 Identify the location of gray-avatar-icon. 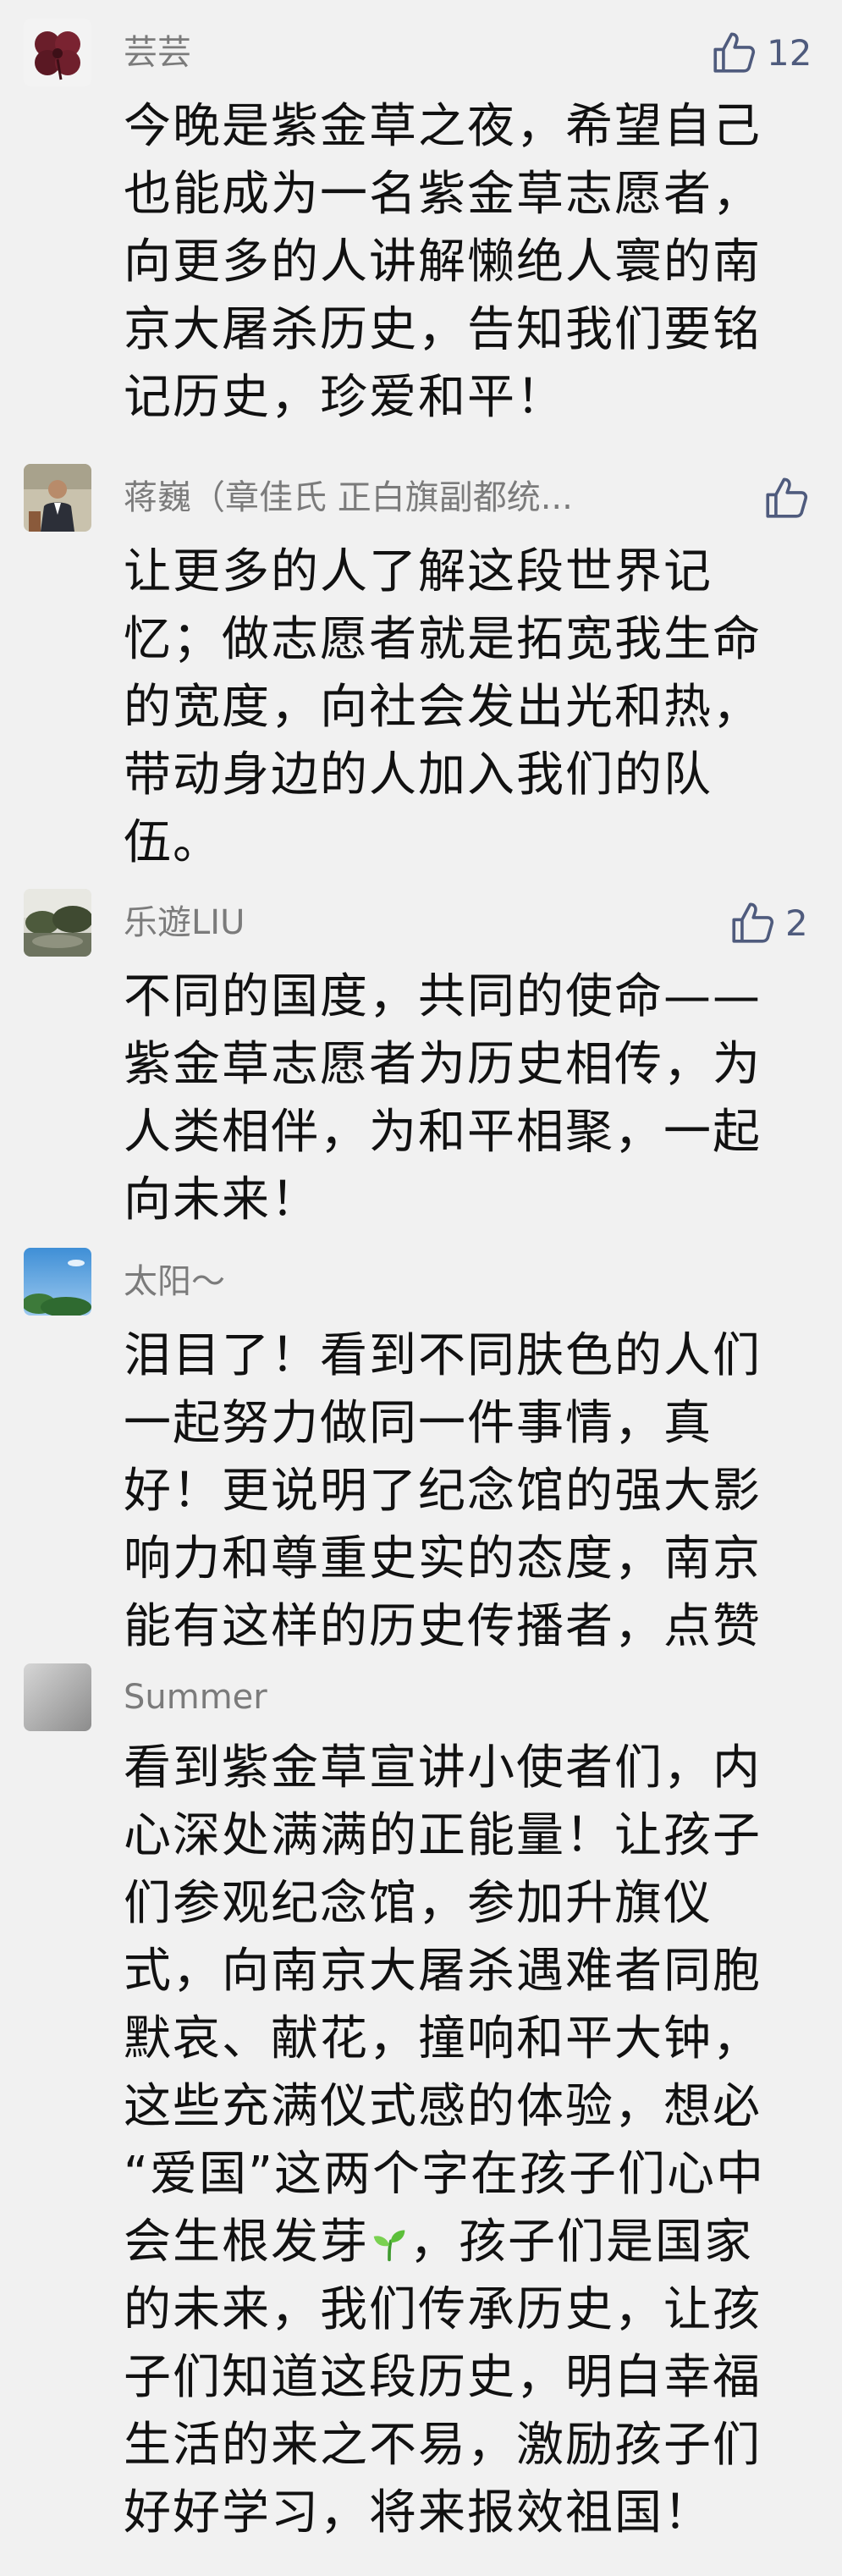
(58, 1697).